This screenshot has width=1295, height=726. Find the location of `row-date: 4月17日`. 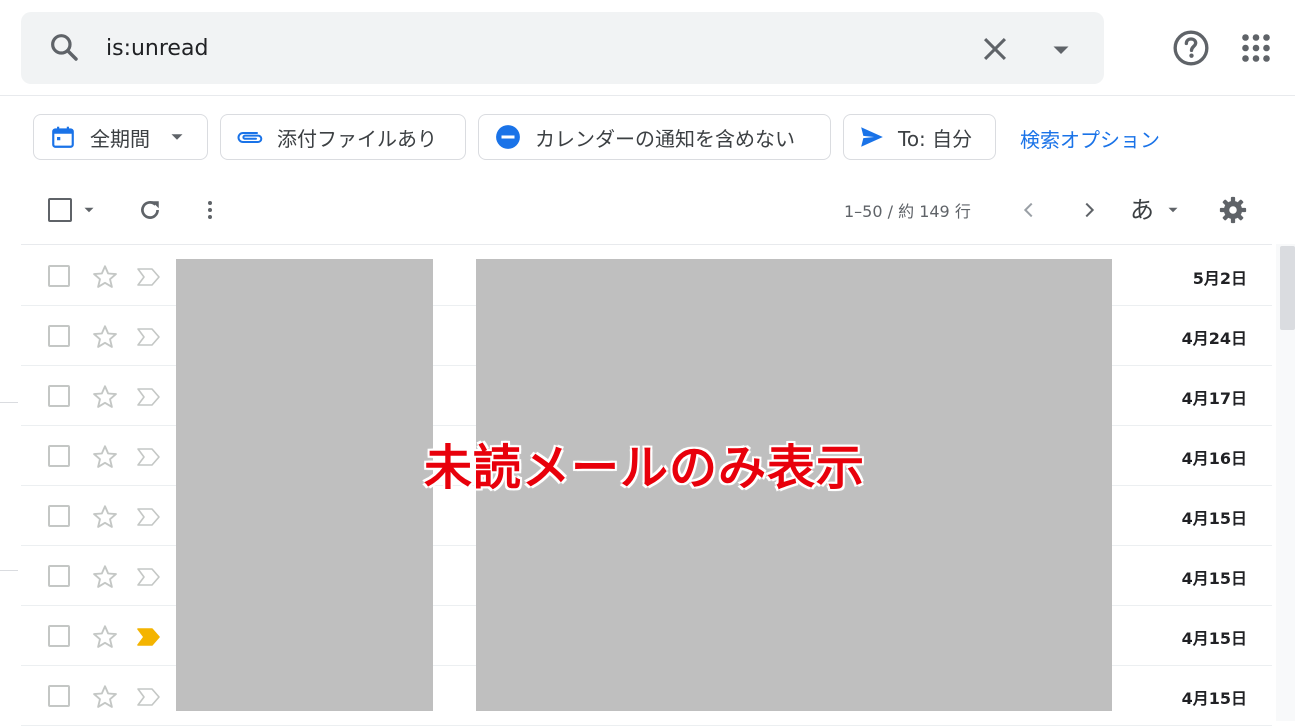

row-date: 4月17日 is located at coordinates (1214, 398).